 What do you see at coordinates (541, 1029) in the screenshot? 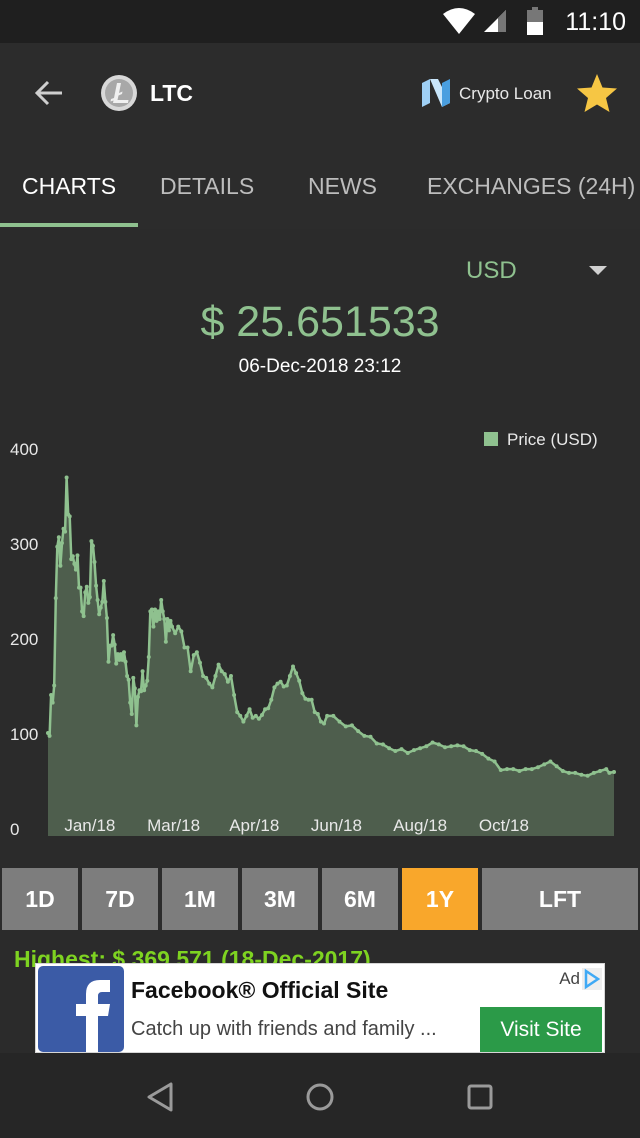
I see `visit-site-button: Visit Site` at bounding box center [541, 1029].